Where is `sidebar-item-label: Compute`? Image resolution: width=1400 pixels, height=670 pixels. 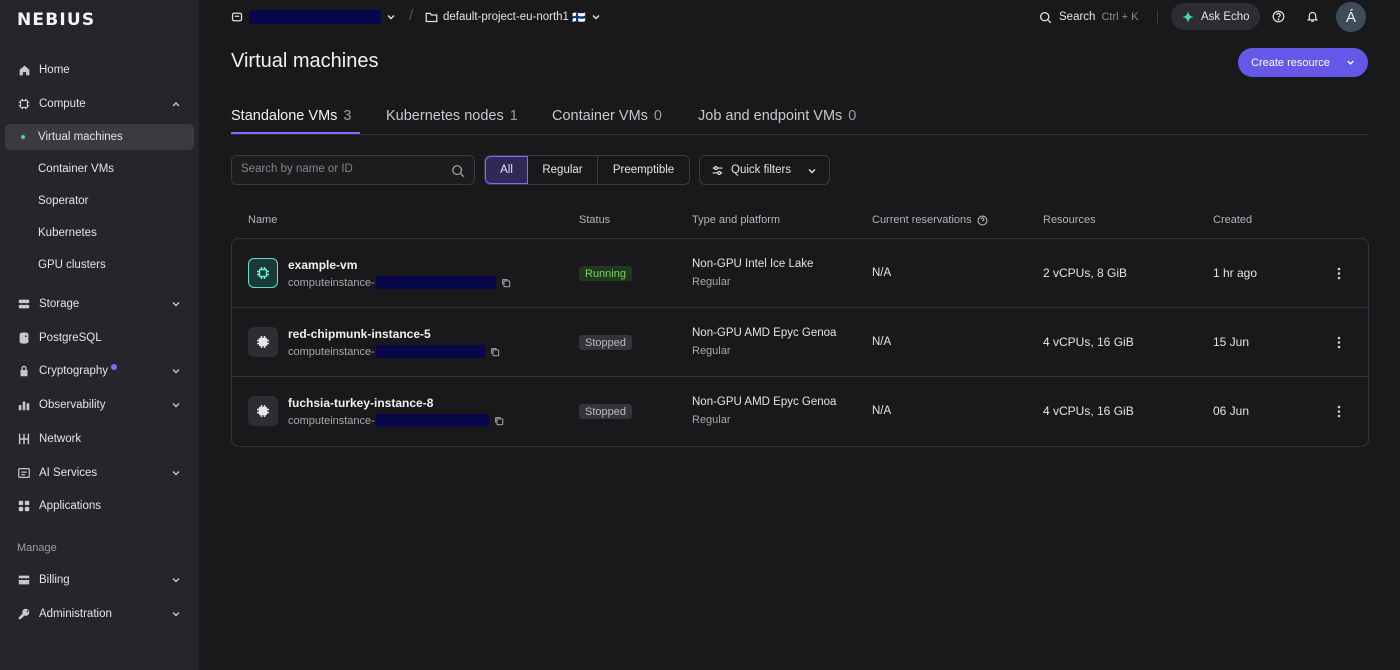 sidebar-item-label: Compute is located at coordinates (62, 104).